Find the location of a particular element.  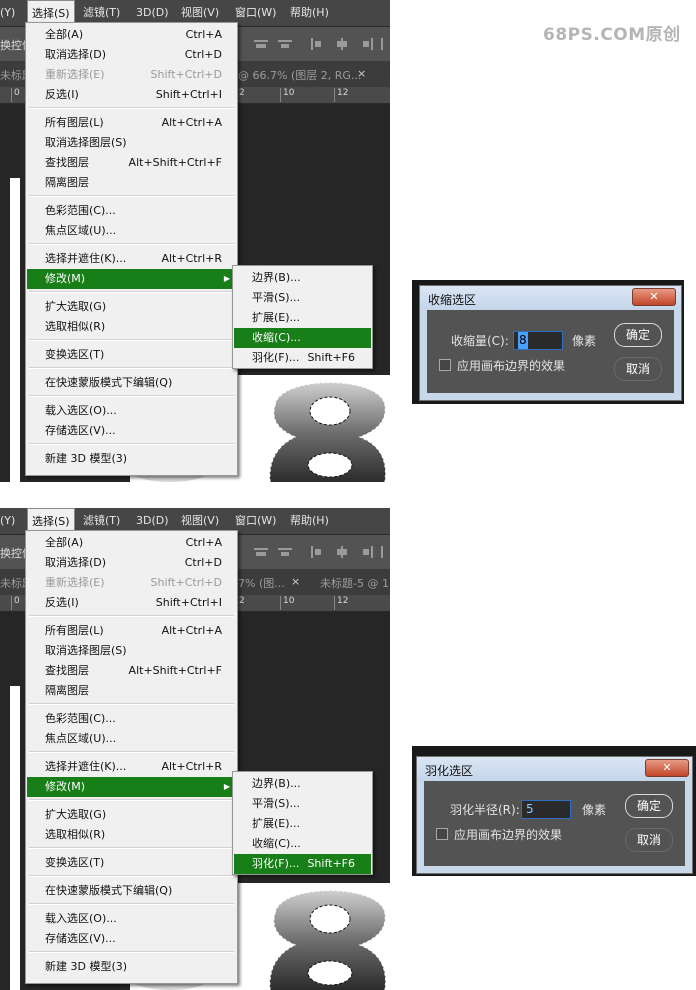

contract-selection-dialog: 收缩选区 ✕ 收缩量(C): 8 像素 确定 应用画布边界的效果 取消 is located at coordinates (550, 343).